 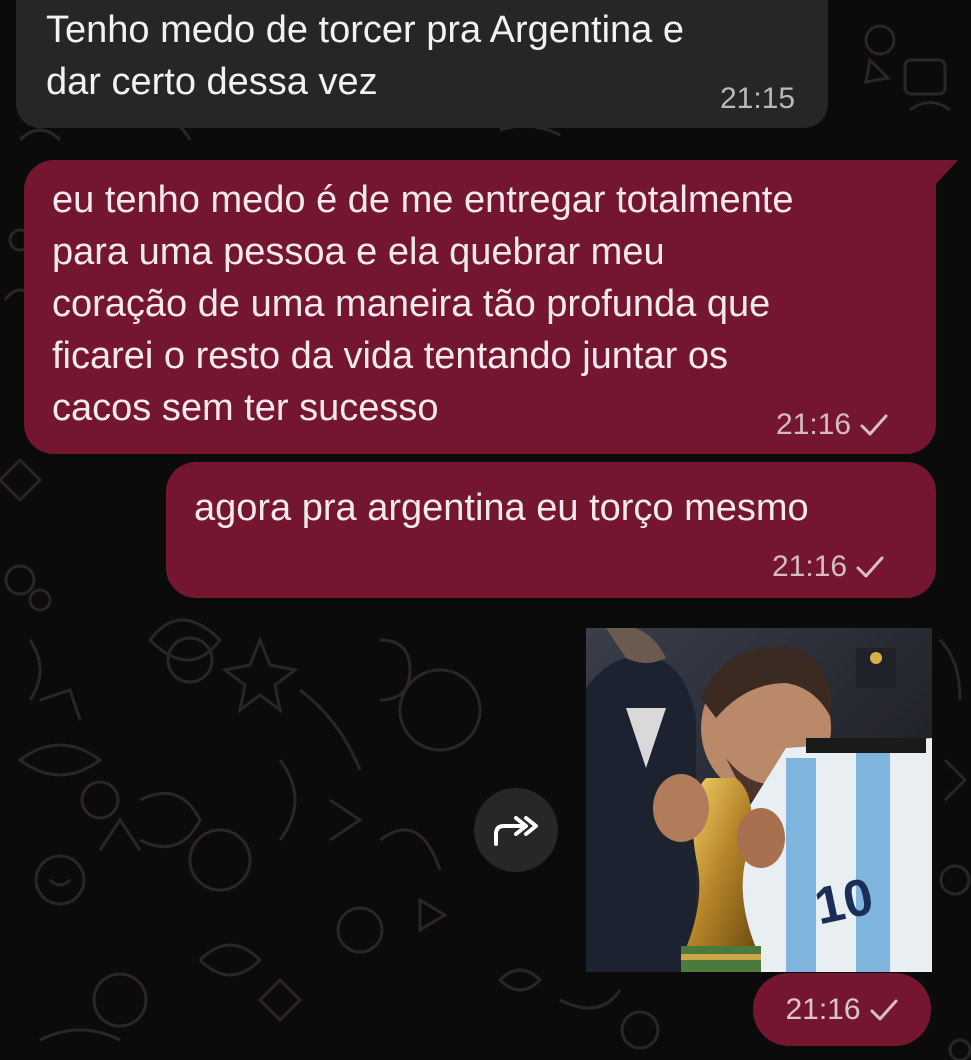 I want to click on message-timestamp: 21:15, so click(x=757, y=99).